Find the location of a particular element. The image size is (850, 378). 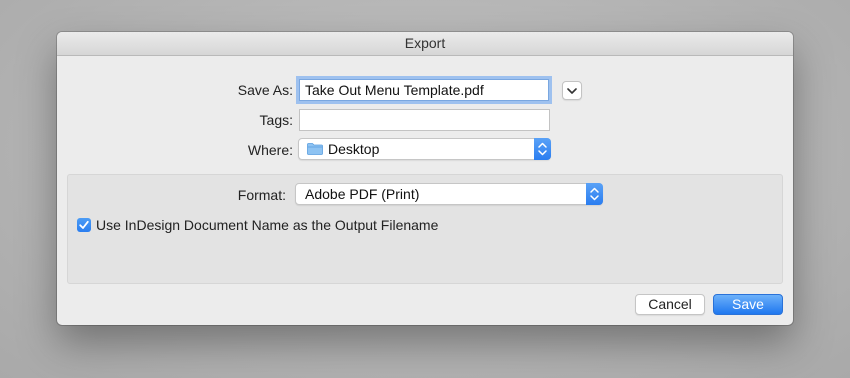

where-value: Desktop is located at coordinates (354, 149).